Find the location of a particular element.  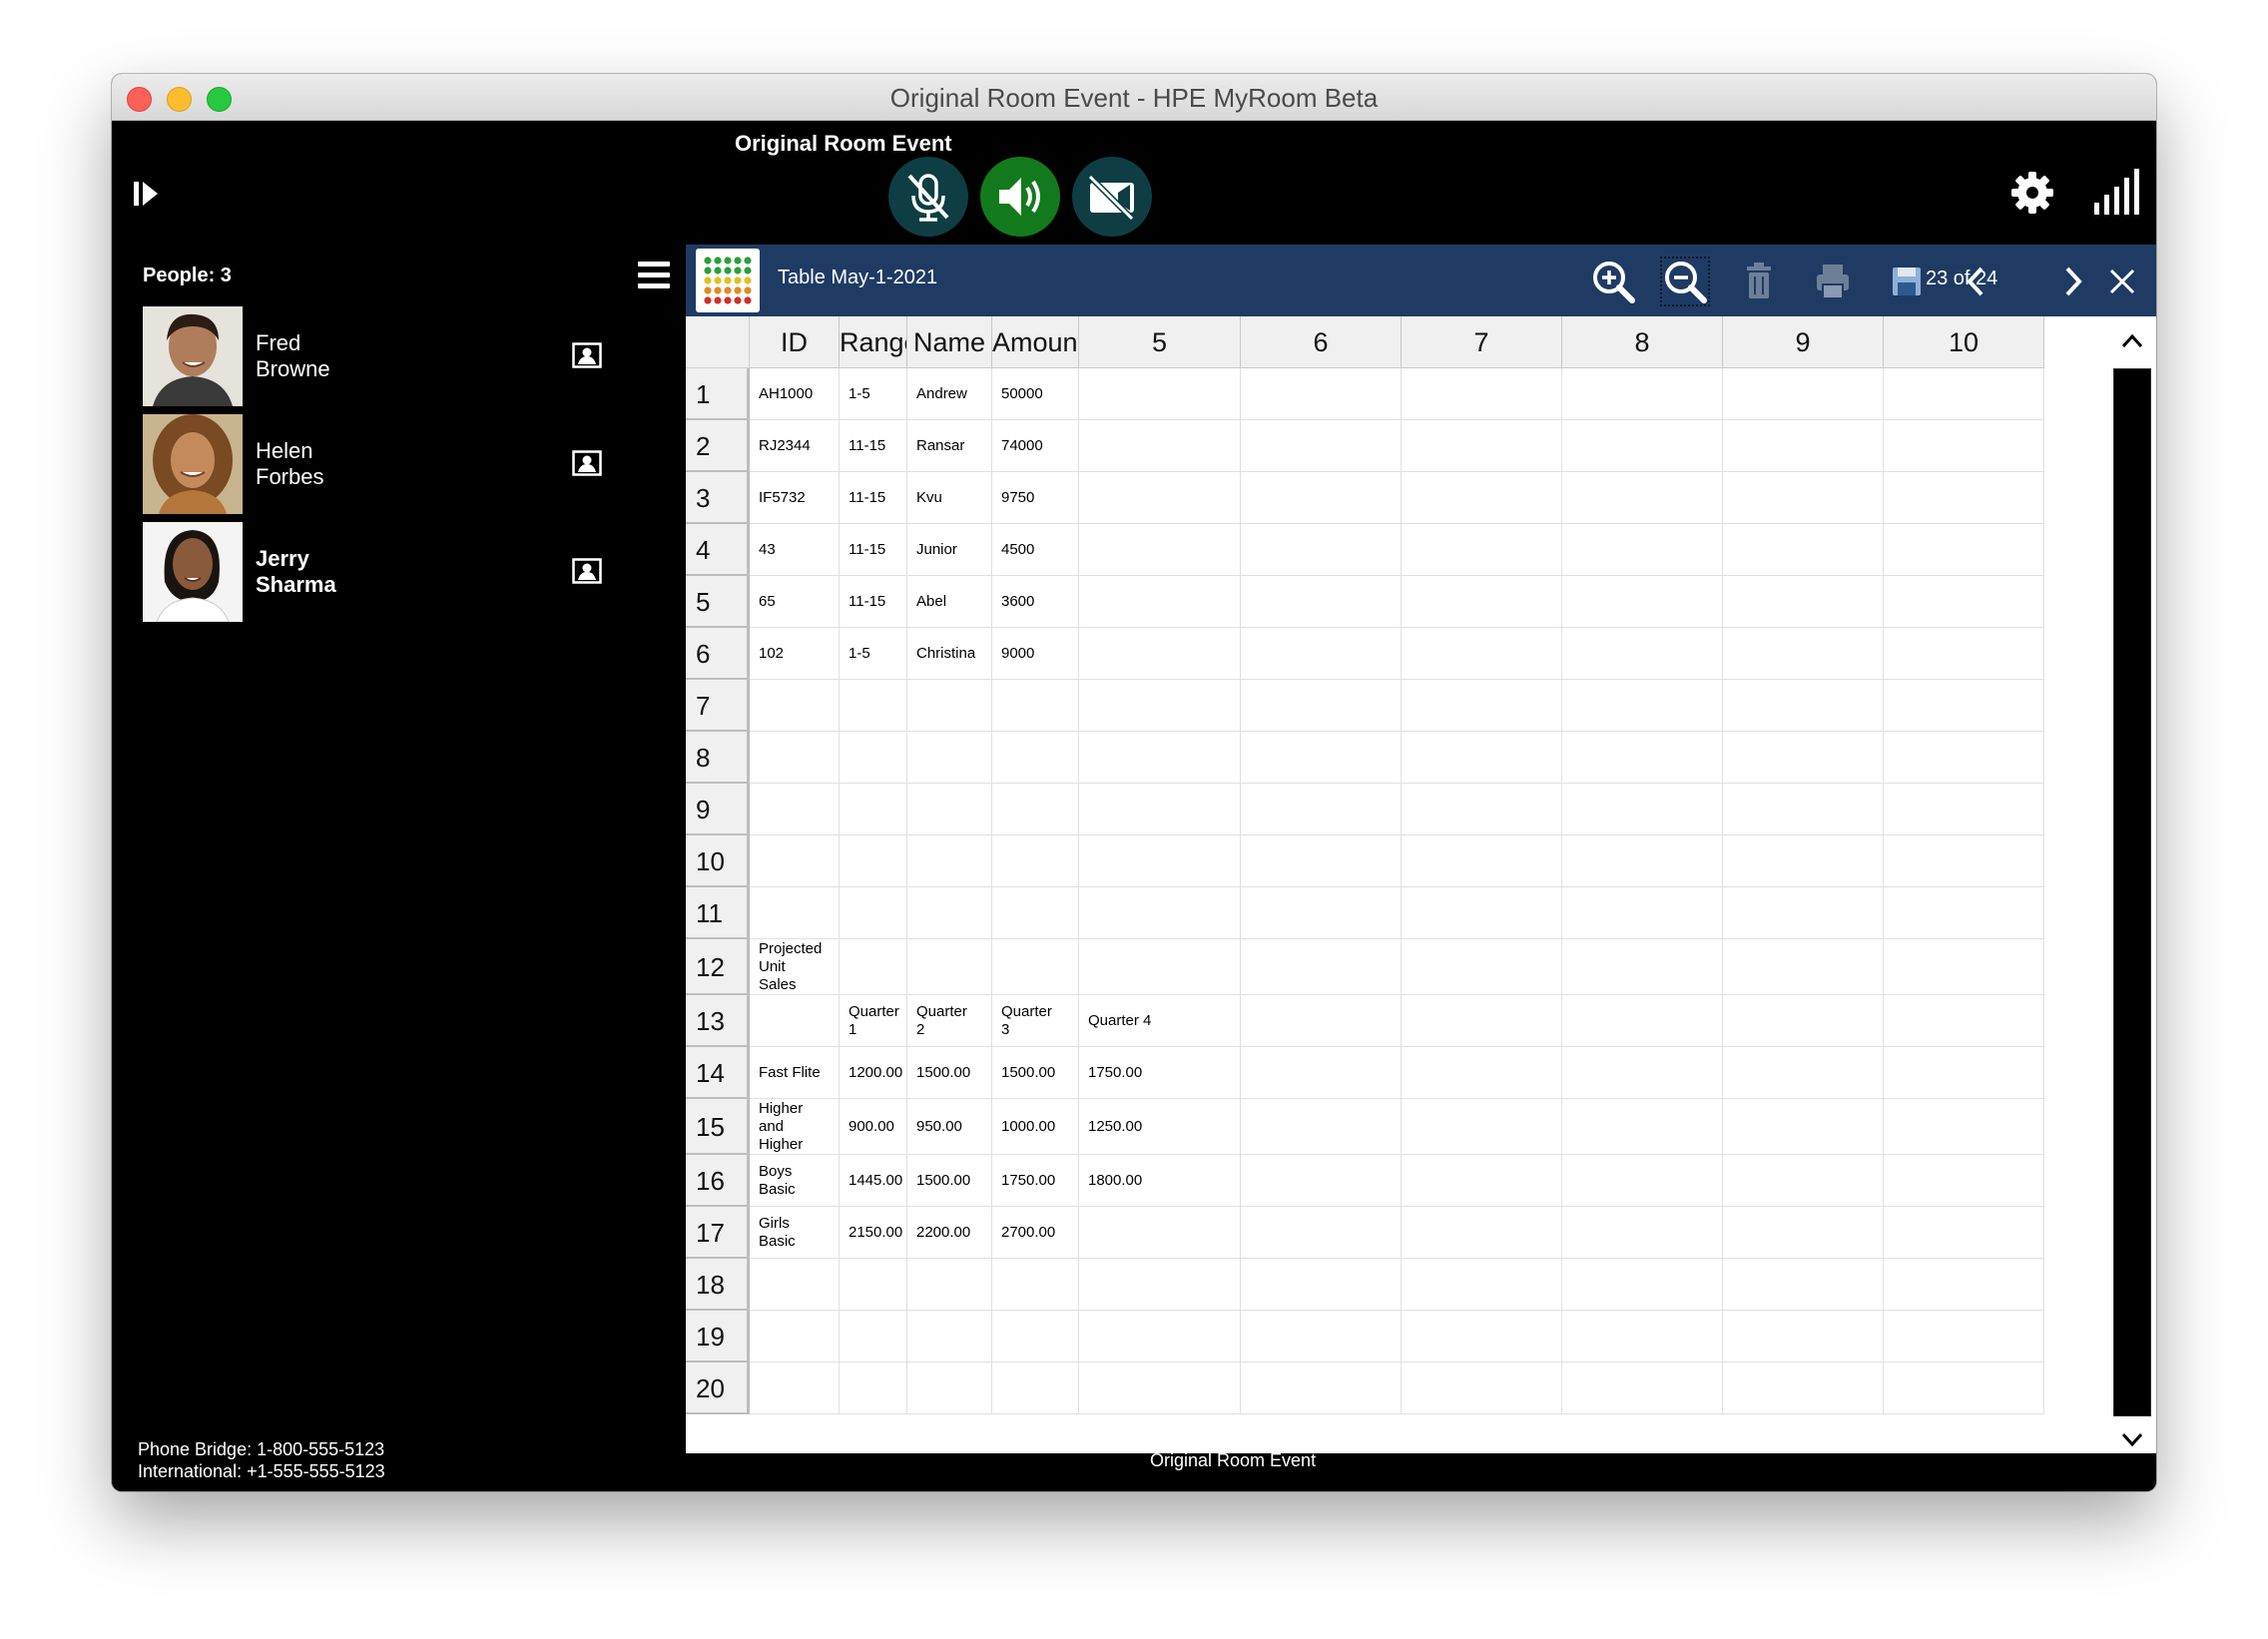

table-cell: Quarter 4 is located at coordinates (1160, 1021).